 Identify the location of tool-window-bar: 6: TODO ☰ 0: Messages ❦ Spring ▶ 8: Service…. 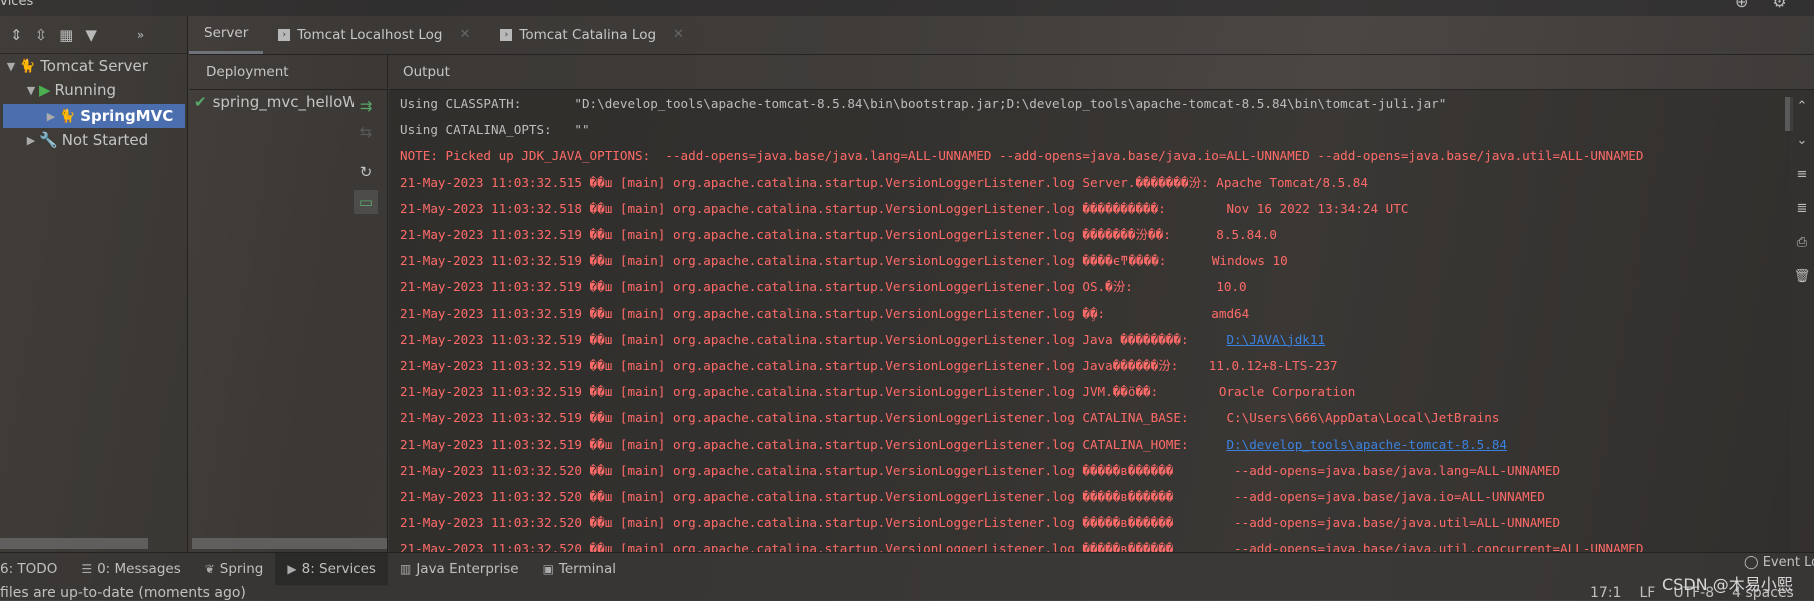
(907, 569).